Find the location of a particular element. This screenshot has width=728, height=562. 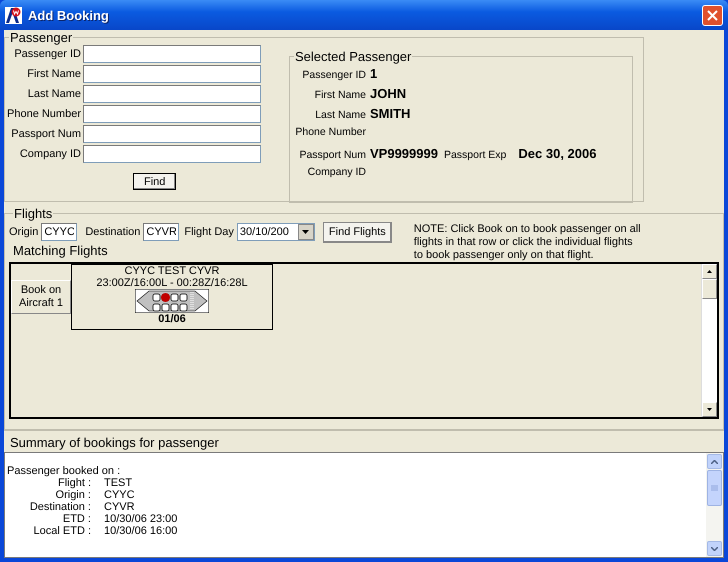

field-value: VP9999999 is located at coordinates (404, 153).